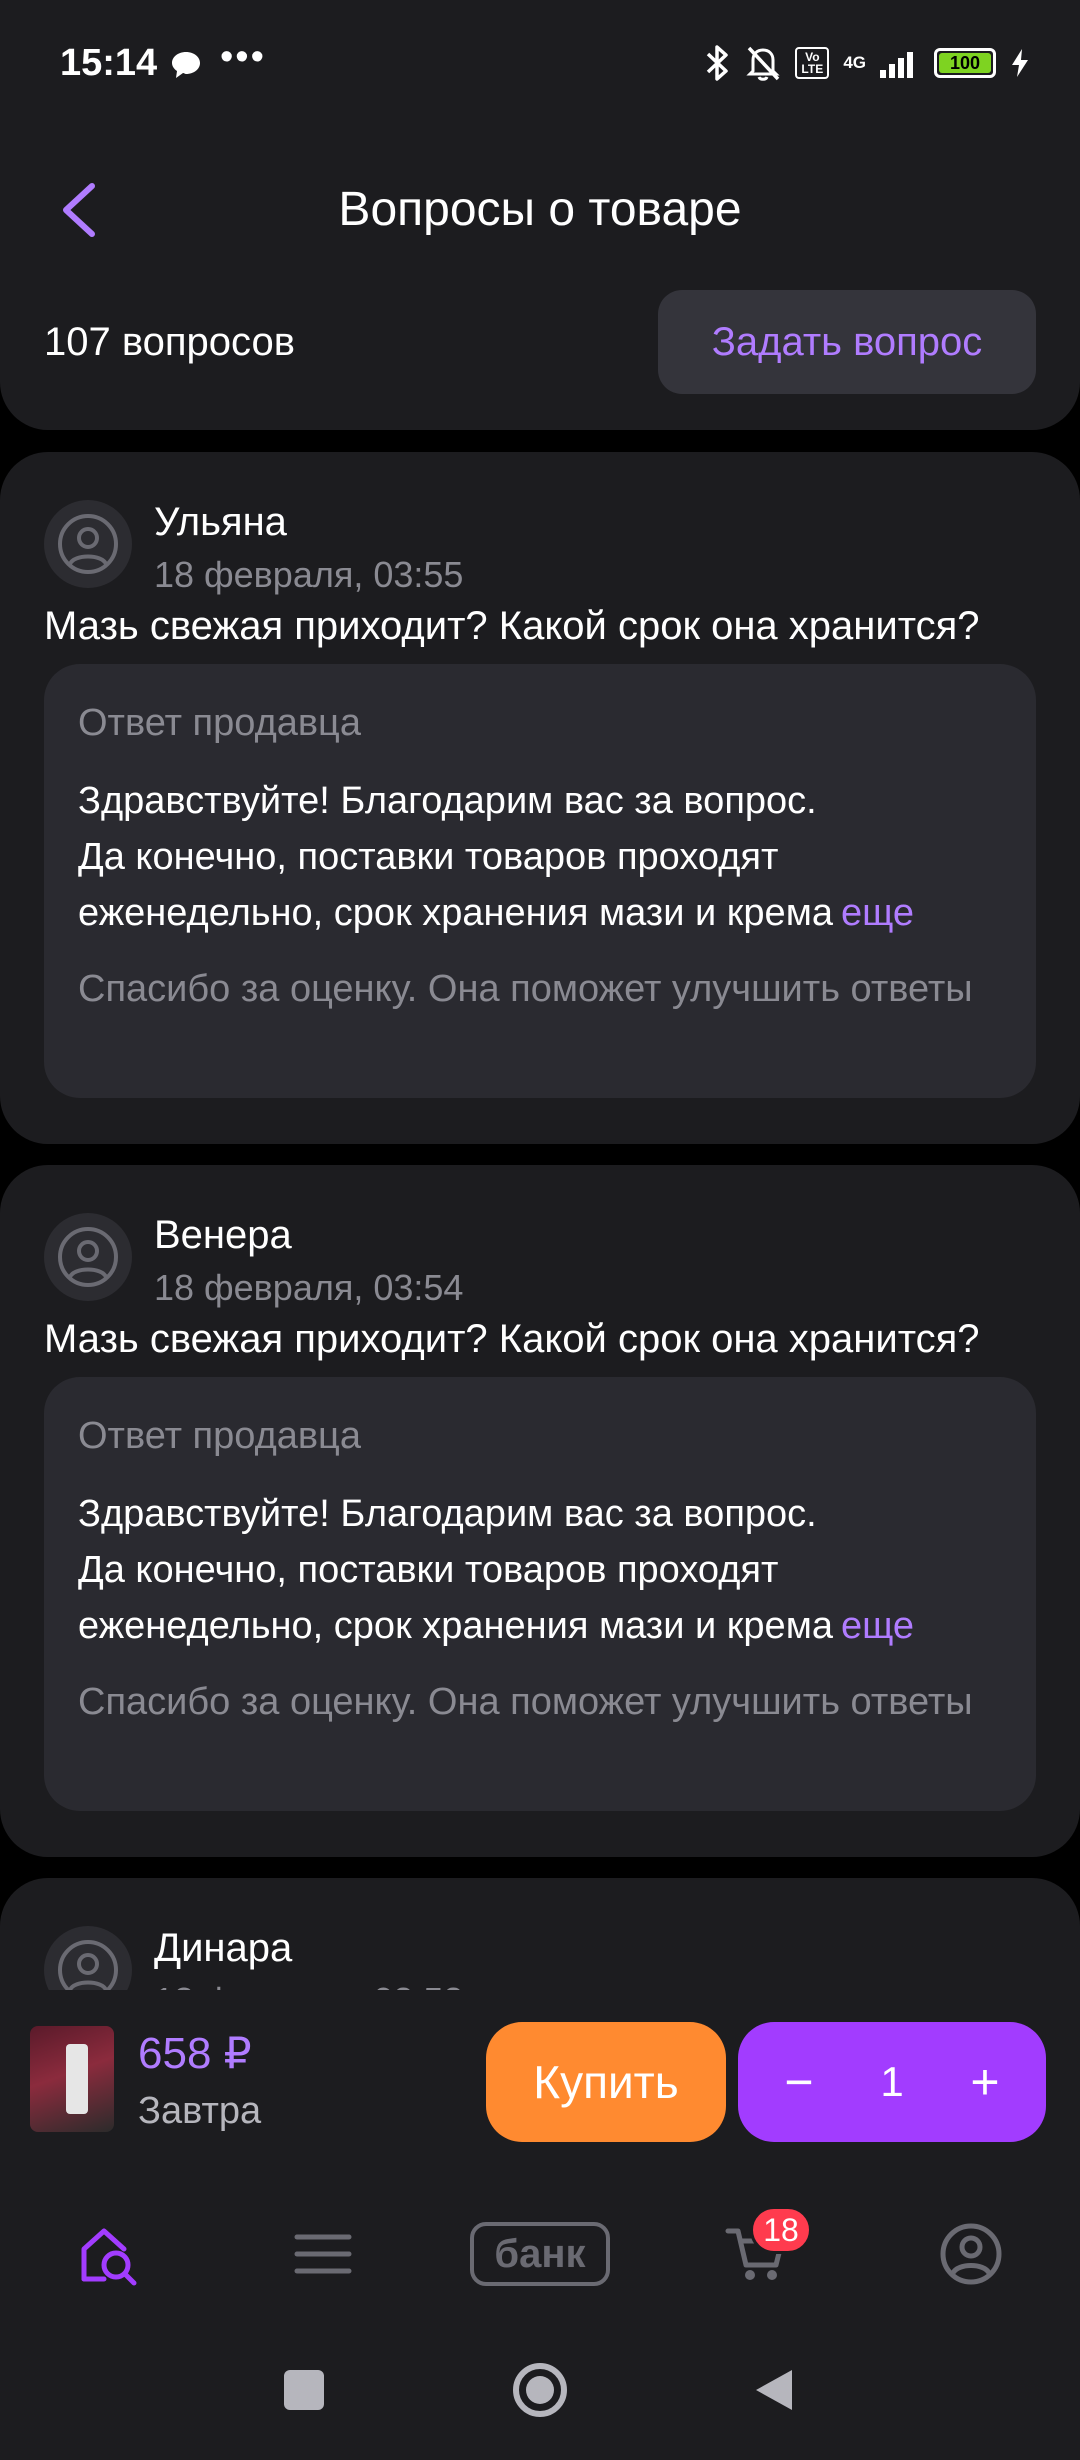 The image size is (1080, 2460). Describe the element at coordinates (220, 522) in the screenshot. I see `question-author: Ульяна` at that location.